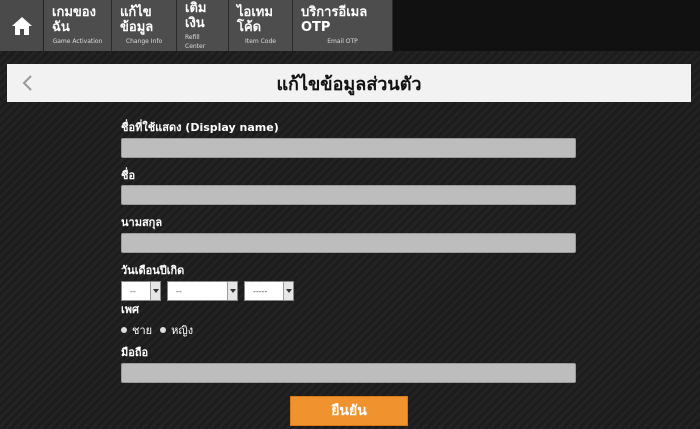 The image size is (700, 429). Describe the element at coordinates (196, 15) in the screenshot. I see `nav-item-label: เติมเงิน` at that location.